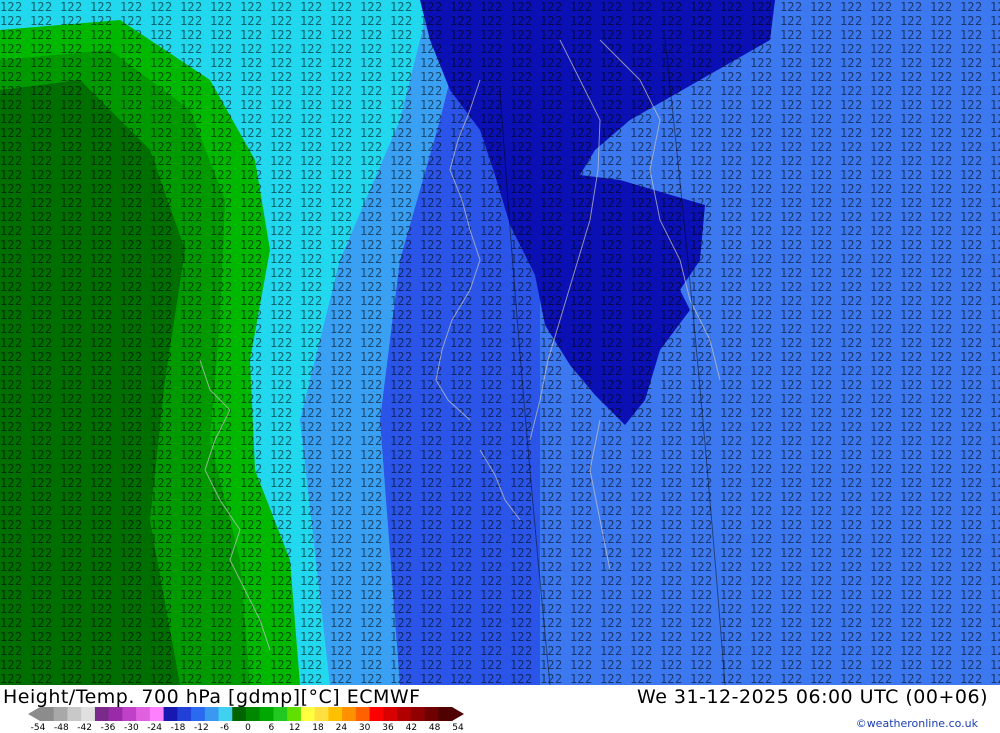  What do you see at coordinates (318, 728) in the screenshot?
I see `legend-tick-label: 18` at bounding box center [318, 728].